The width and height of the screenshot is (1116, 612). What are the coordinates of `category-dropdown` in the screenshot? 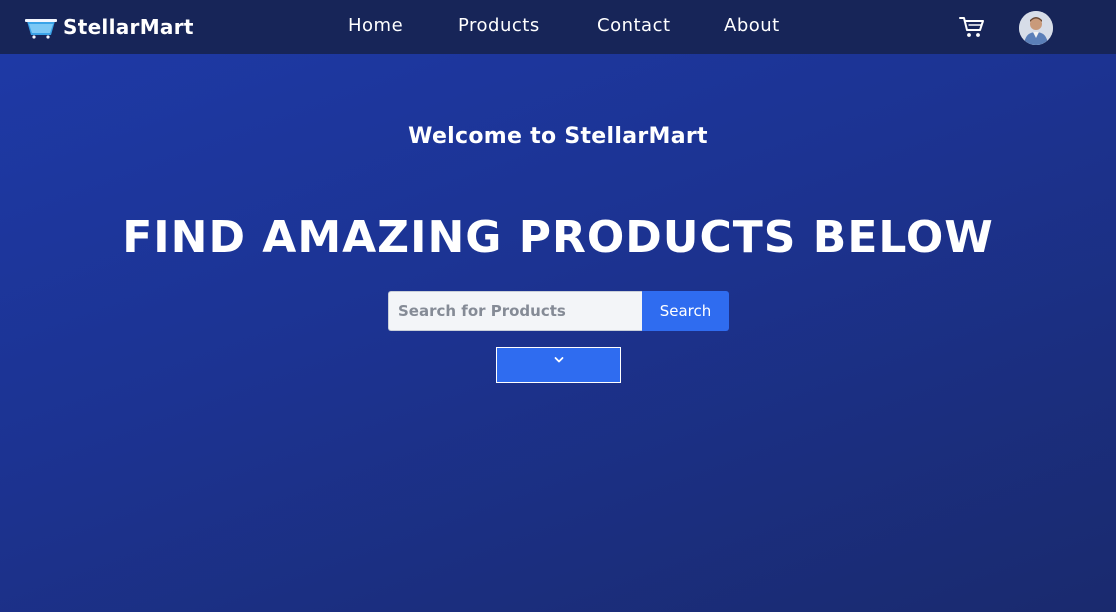 It's located at (558, 365).